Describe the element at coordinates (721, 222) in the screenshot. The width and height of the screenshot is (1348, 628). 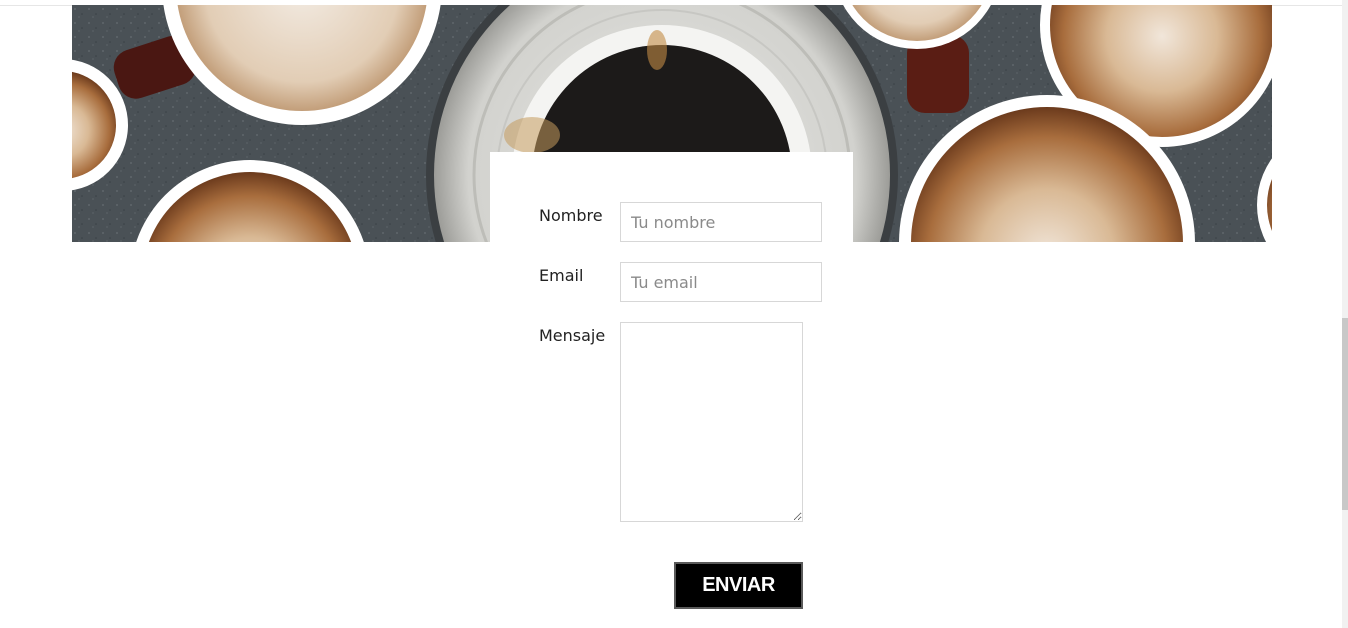
I see `name-input` at that location.